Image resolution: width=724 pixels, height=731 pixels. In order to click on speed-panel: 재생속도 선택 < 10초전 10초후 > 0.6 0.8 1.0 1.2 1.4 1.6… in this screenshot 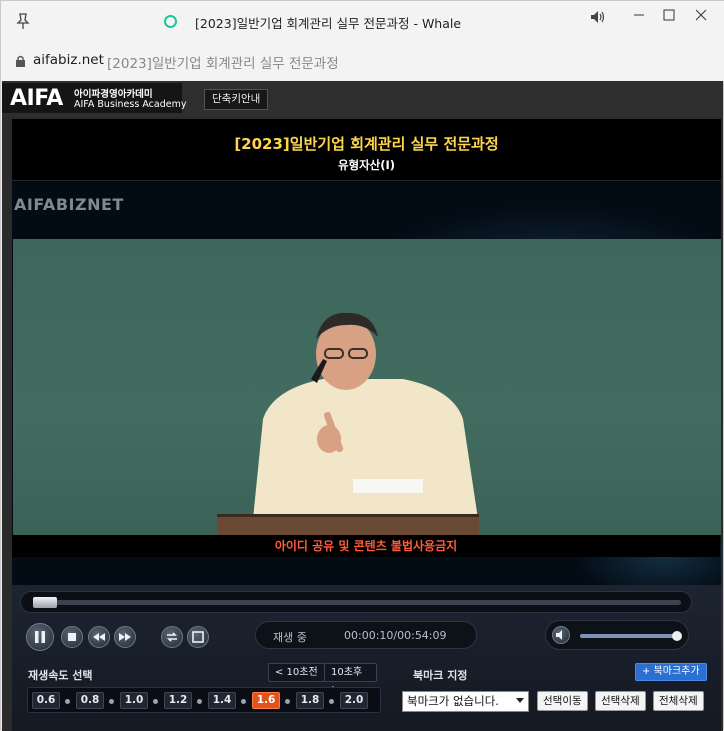, I will do `click(201, 691)`.